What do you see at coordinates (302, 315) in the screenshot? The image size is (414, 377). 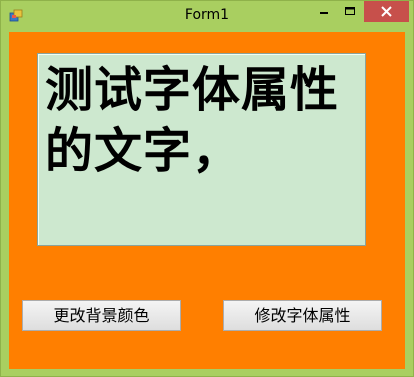 I see `change-font-button: 修改字体属性` at bounding box center [302, 315].